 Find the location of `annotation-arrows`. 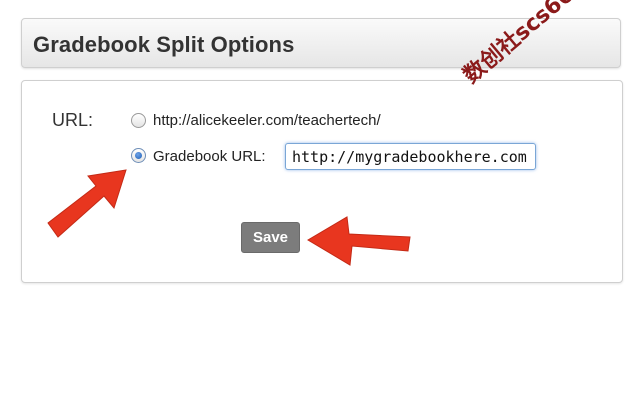

annotation-arrows is located at coordinates (229, 217).